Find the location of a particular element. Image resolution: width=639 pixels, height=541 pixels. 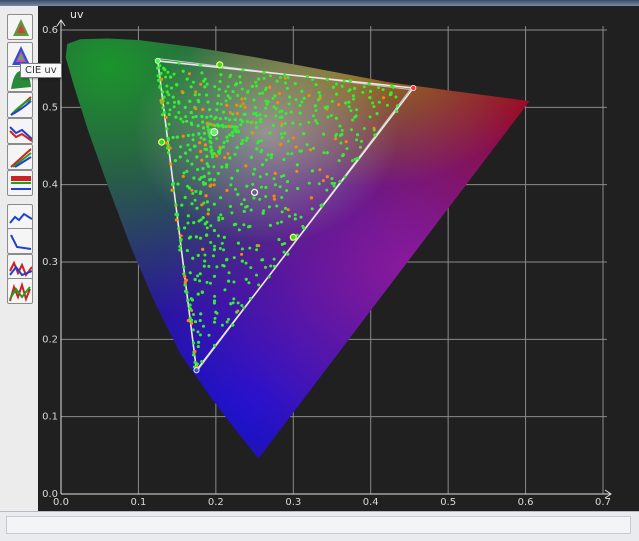

white-point-marker is located at coordinates (214, 132).